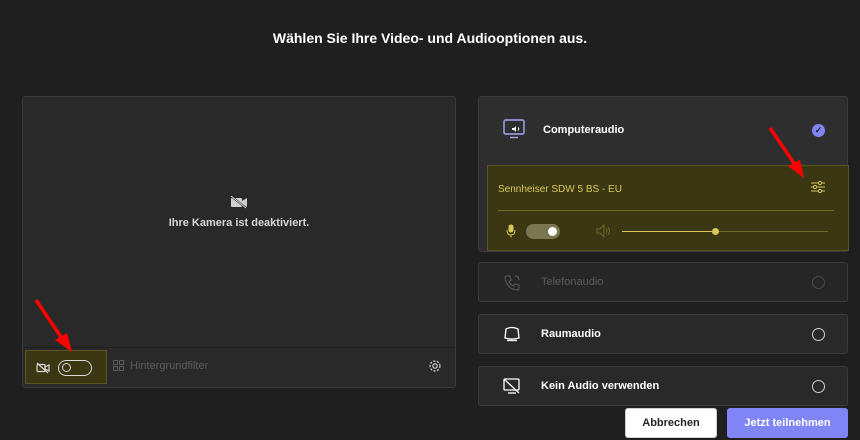 Image resolution: width=860 pixels, height=440 pixels. Describe the element at coordinates (512, 283) in the screenshot. I see `phone-icon` at that location.